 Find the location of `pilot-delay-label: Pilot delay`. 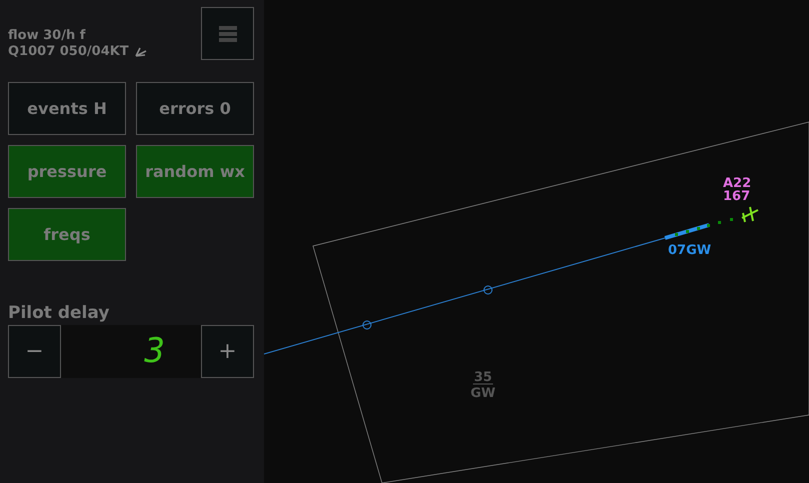

pilot-delay-label: Pilot delay is located at coordinates (59, 313).